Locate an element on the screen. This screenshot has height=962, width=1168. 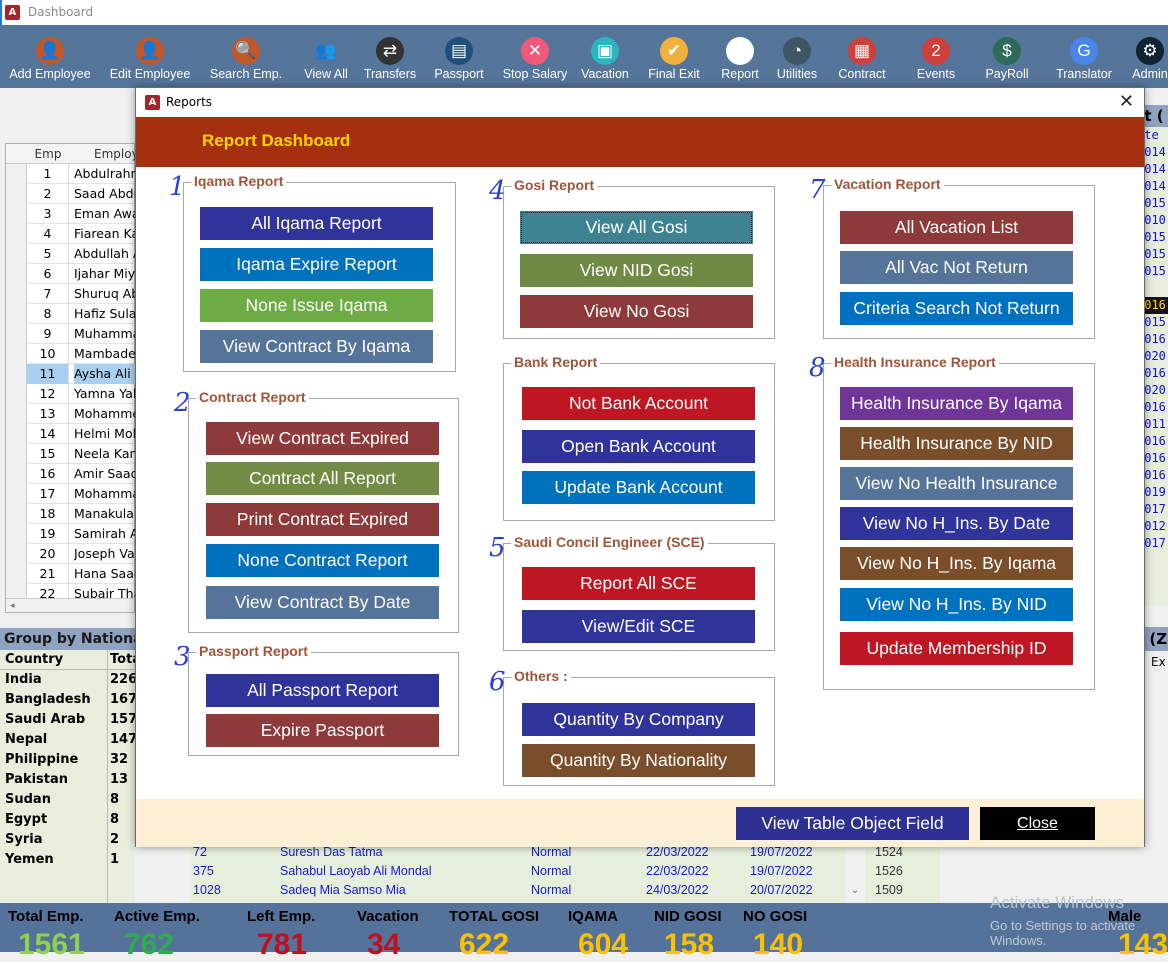
view-no-h-ins-by-iqama-button: View No H_Ins. By Iqama is located at coordinates (956, 563).